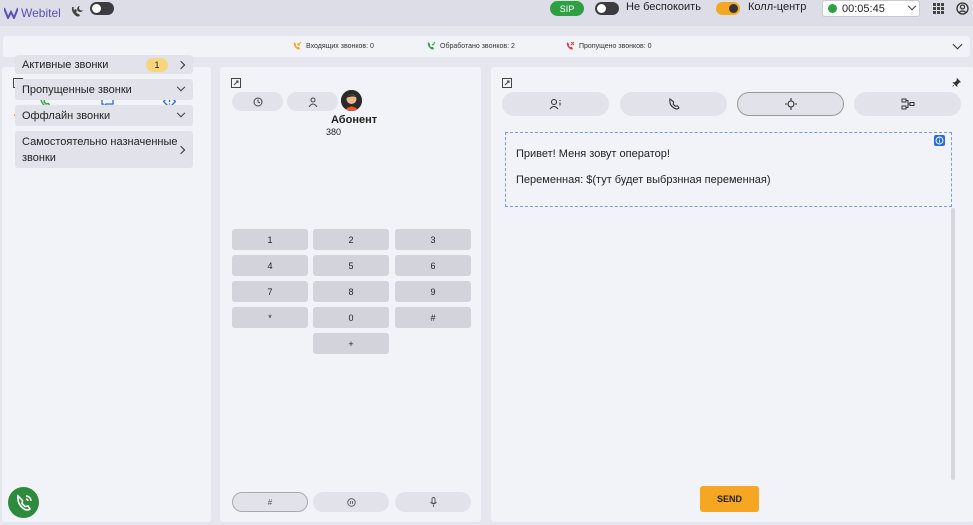  I want to click on call-fab-button, so click(23, 502).